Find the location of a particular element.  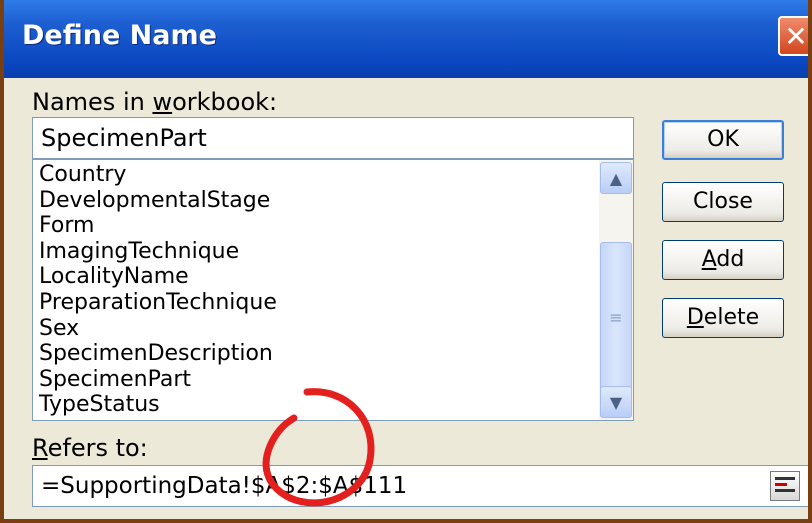

list-item: Sex is located at coordinates (318, 329).